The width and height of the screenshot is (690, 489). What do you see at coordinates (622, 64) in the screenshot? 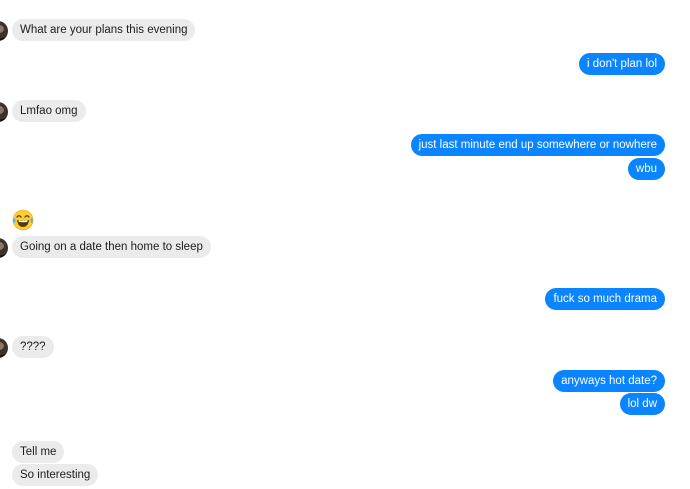
I see `outgoing-message: i don't plan lol` at bounding box center [622, 64].